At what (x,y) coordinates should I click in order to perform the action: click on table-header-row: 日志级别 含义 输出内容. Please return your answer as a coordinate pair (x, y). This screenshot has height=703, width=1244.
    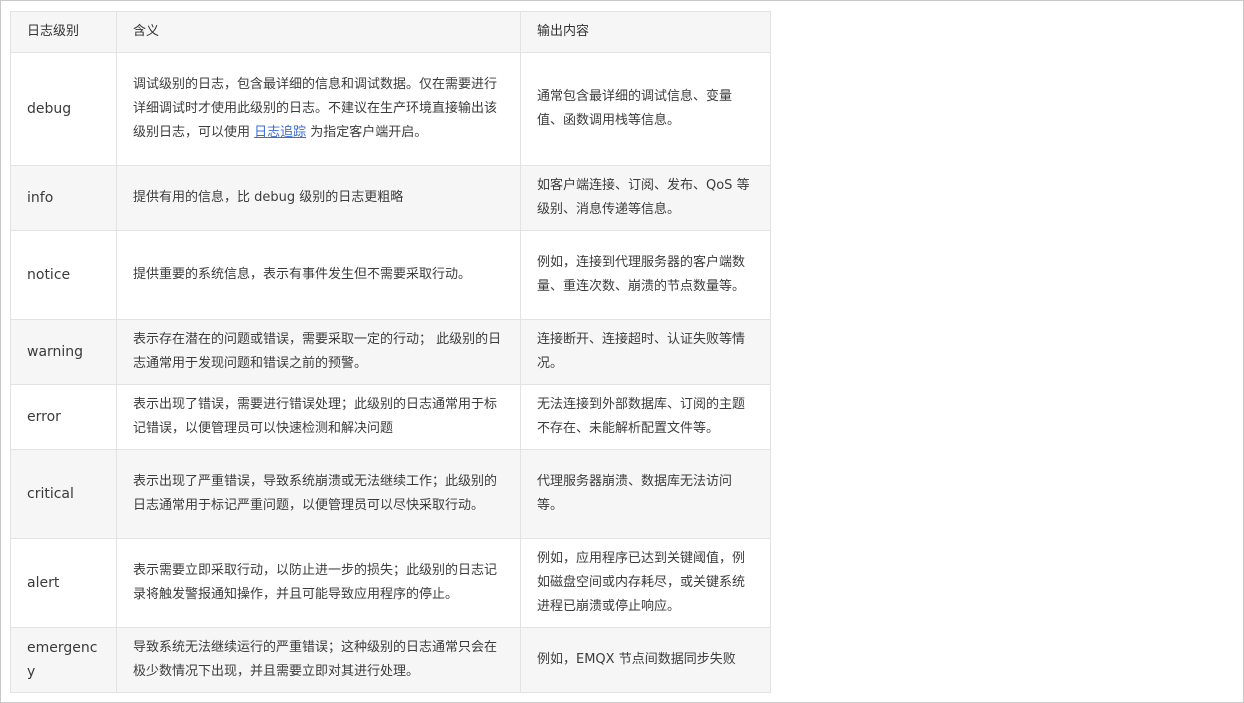
    Looking at the image, I should click on (390, 32).